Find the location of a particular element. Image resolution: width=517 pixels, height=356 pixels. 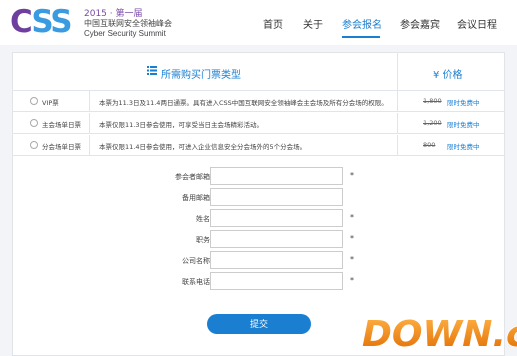

ticket-radio-main-day is located at coordinates (34, 123).